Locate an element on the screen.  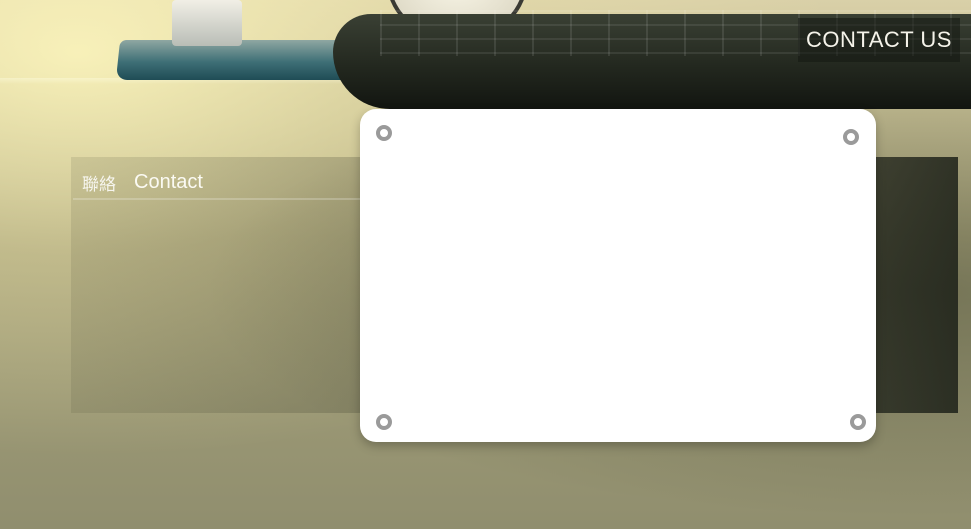
contact-us-nav: CONTACT US is located at coordinates (879, 40).